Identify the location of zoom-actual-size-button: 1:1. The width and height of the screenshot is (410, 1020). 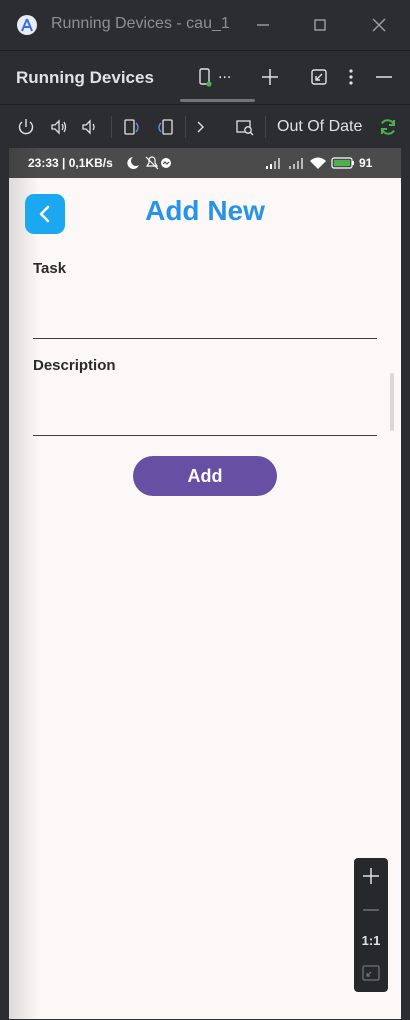
(371, 941).